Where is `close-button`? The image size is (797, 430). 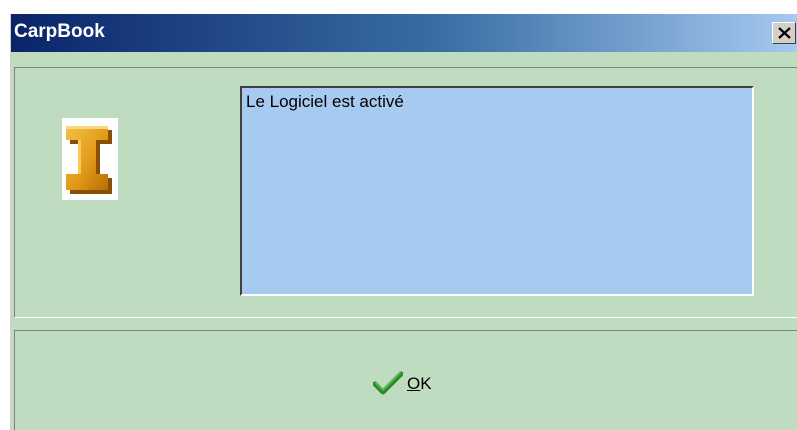 close-button is located at coordinates (784, 33).